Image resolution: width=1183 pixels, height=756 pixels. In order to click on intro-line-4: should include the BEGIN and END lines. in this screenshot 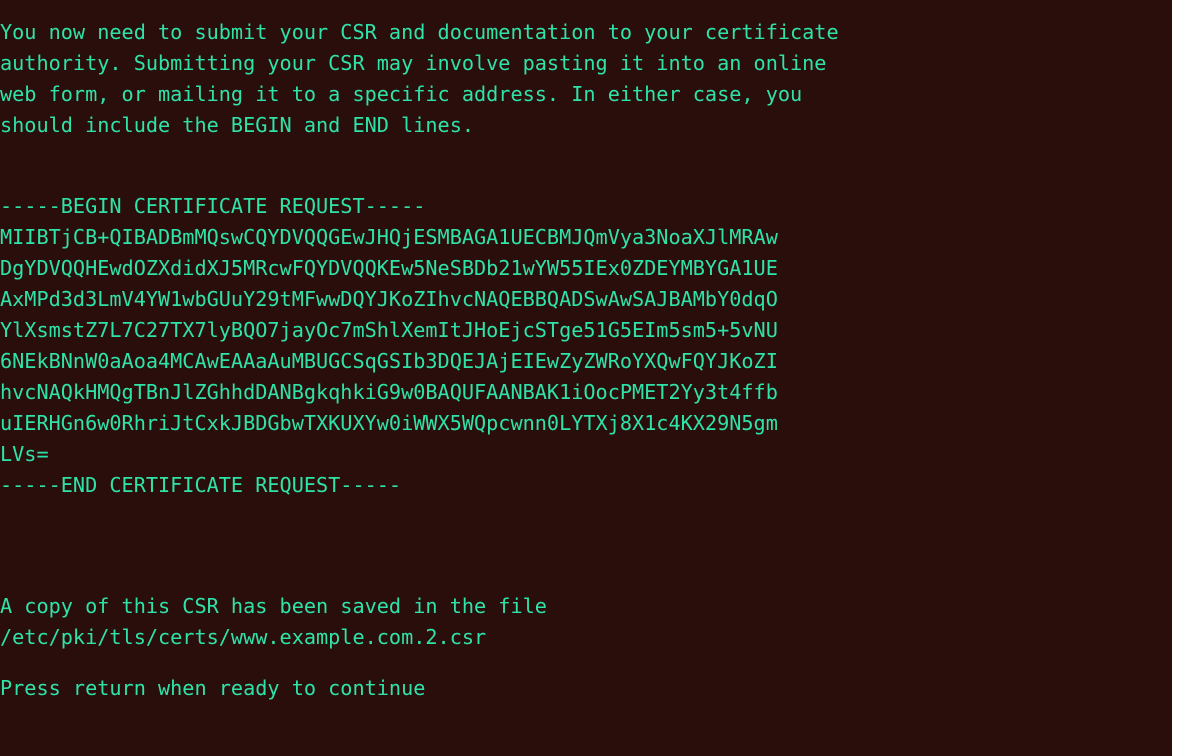, I will do `click(237, 125)`.